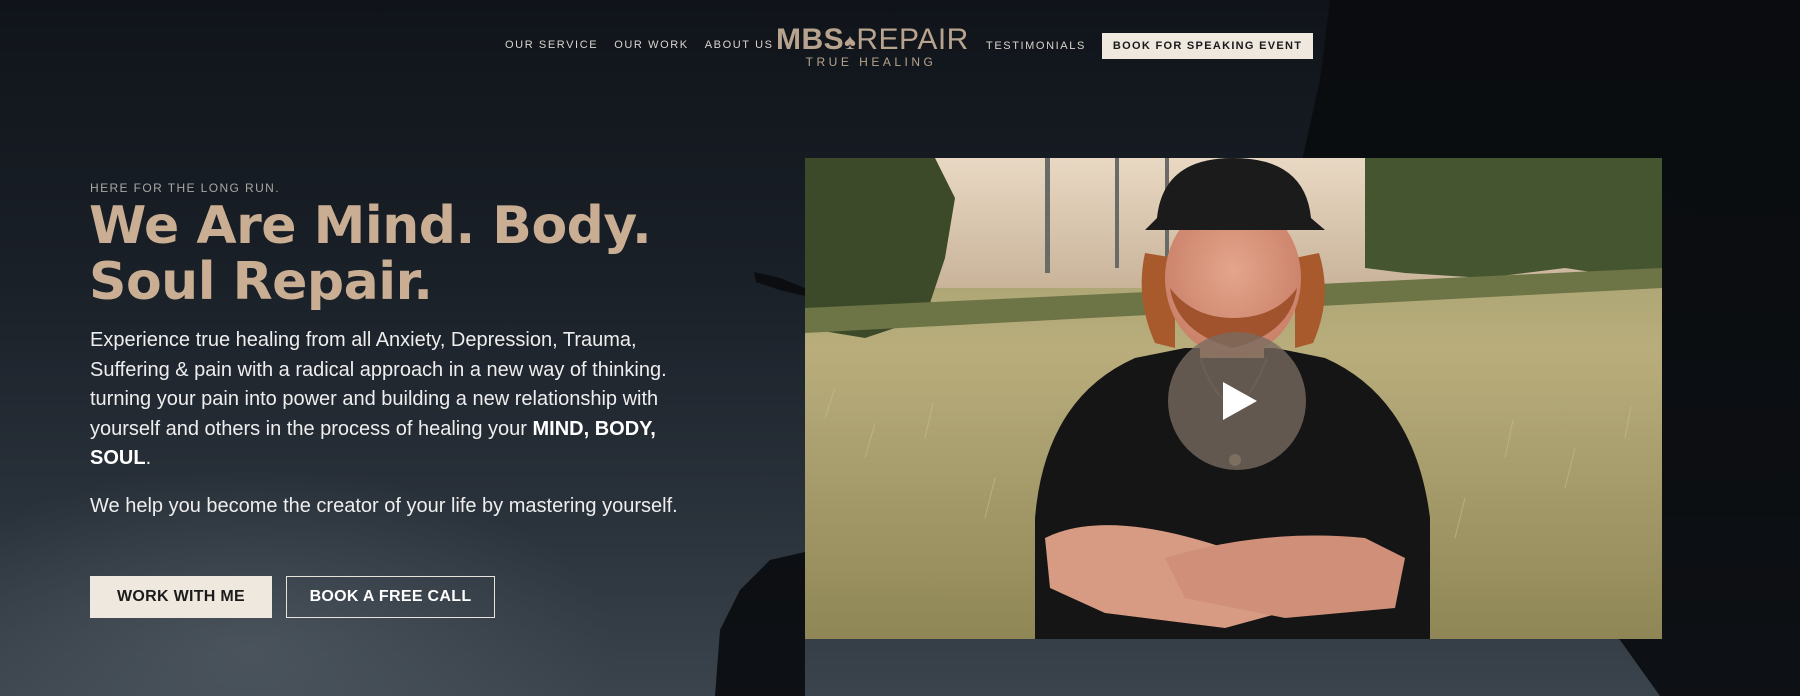  I want to click on hero-body-suffix: ., so click(148, 458).